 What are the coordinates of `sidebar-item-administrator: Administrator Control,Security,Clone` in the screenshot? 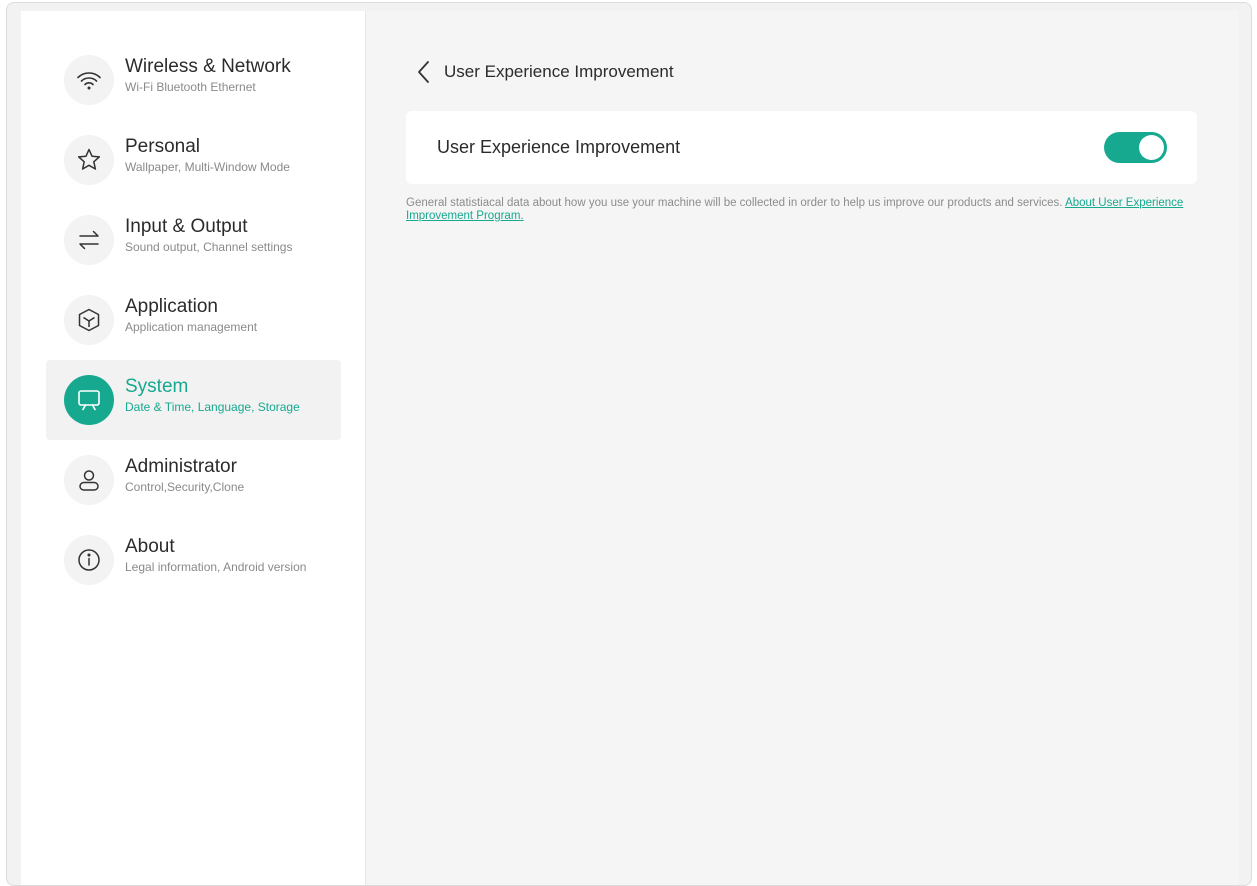 It's located at (193, 480).